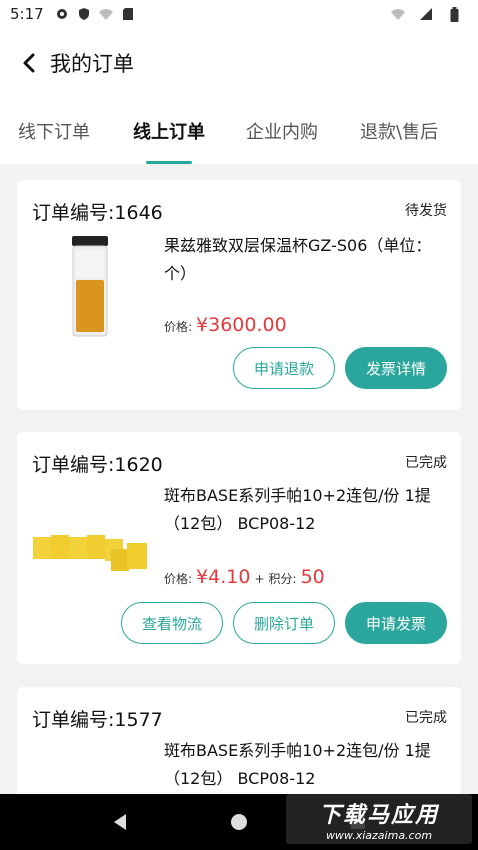  Describe the element at coordinates (27, 14) in the screenshot. I see `status-time: 5:17` at that location.